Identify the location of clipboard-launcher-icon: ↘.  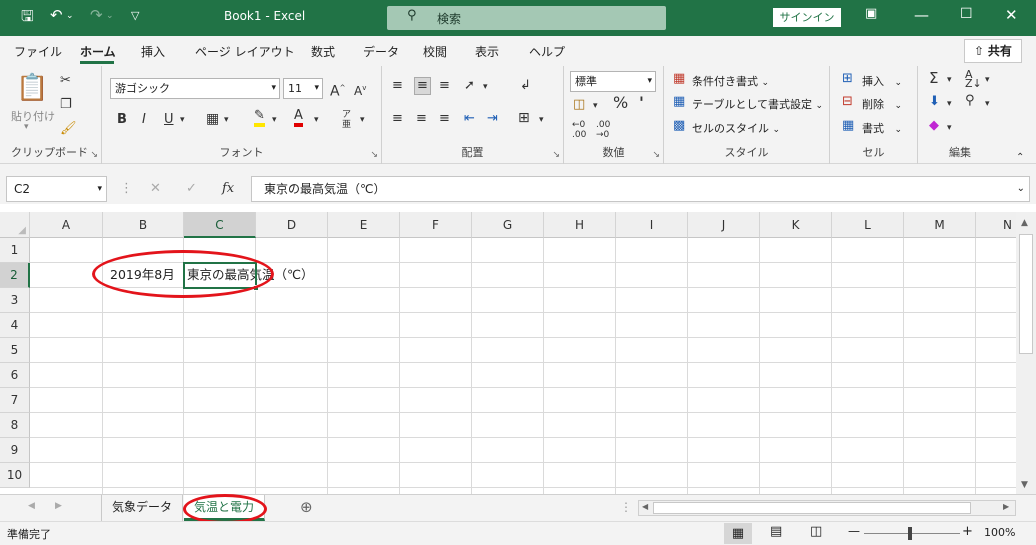
(94, 155).